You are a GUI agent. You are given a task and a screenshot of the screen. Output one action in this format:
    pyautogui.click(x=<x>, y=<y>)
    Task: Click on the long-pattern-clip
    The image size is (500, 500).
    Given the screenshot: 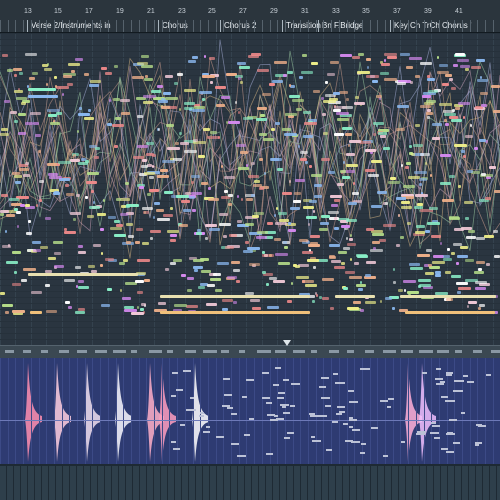 What is the action you would take?
    pyautogui.click(x=235, y=296)
    